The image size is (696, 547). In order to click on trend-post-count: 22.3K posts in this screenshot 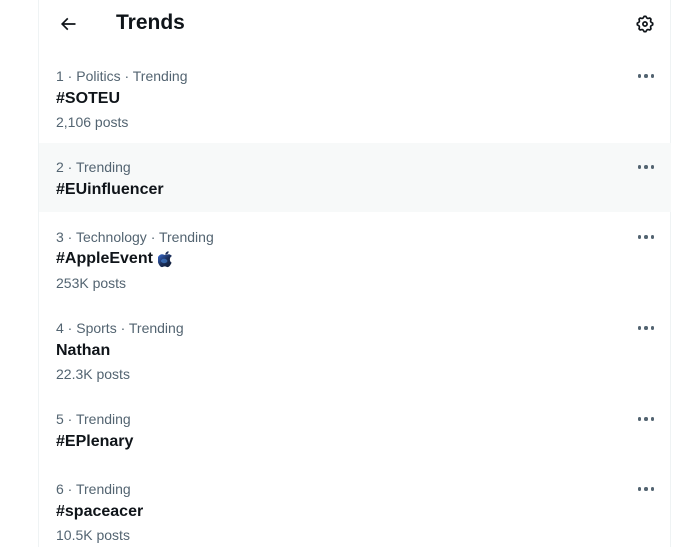, I will do `click(93, 374)`.